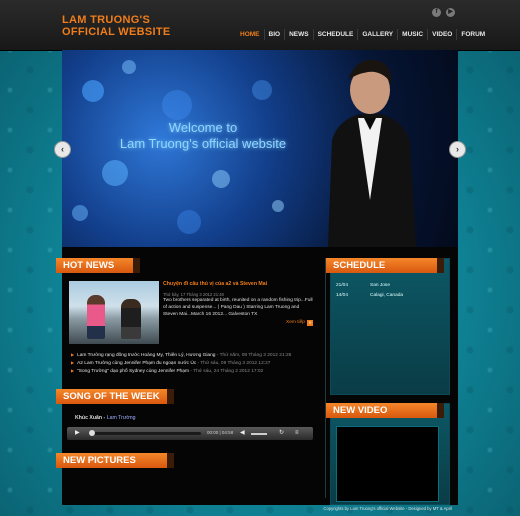  I want to click on song-artist: Lam Trường, so click(121, 418).